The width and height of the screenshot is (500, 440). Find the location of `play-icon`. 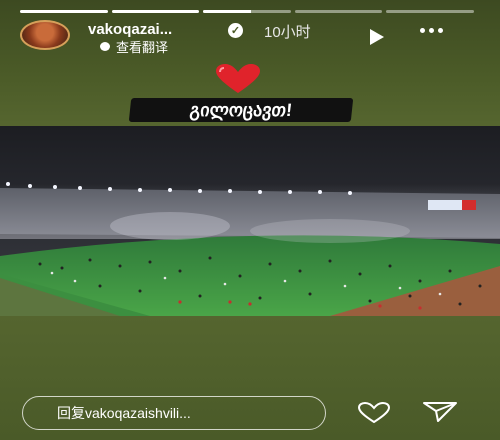

play-icon is located at coordinates (377, 37).